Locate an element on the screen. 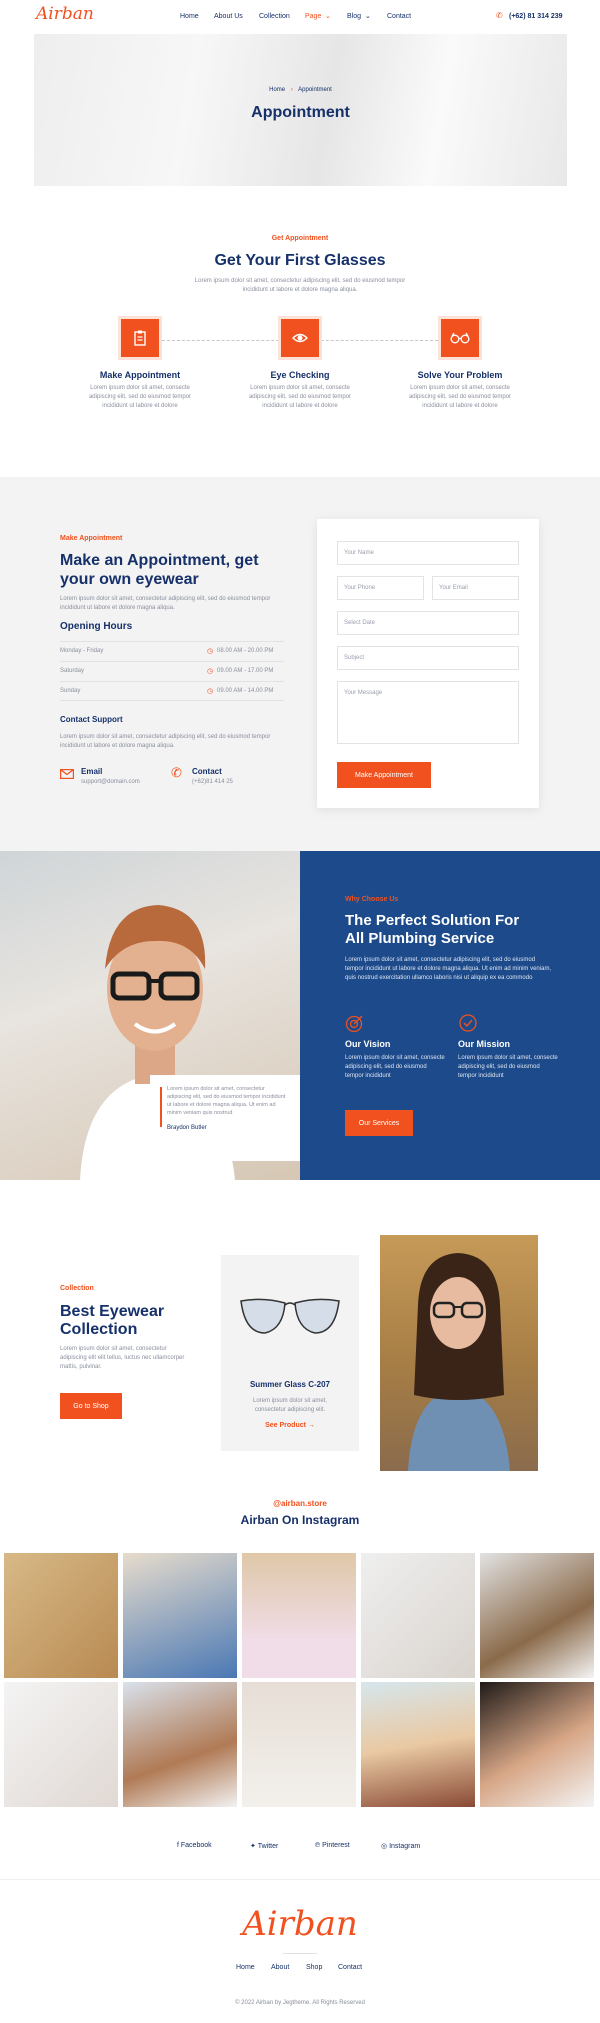  page-hero: Home › Appointment Appointment is located at coordinates (300, 110).